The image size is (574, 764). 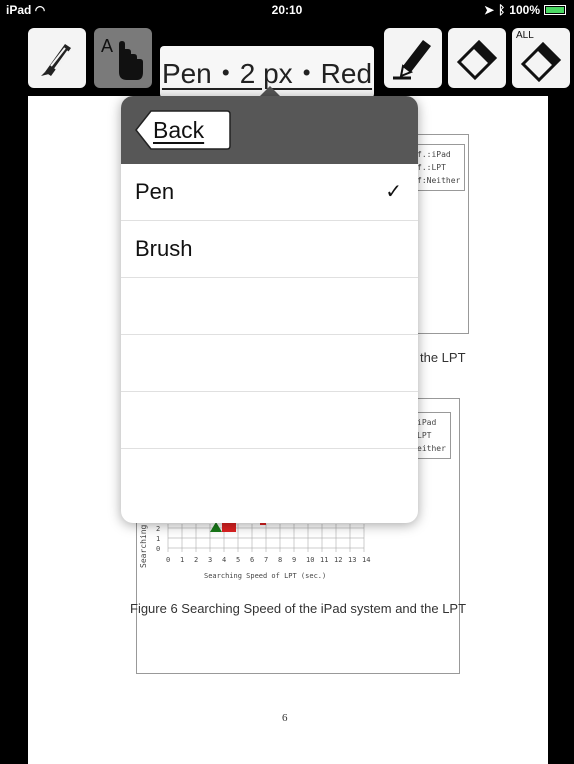 What do you see at coordinates (266, 560) in the screenshot?
I see `x-tick: 7` at bounding box center [266, 560].